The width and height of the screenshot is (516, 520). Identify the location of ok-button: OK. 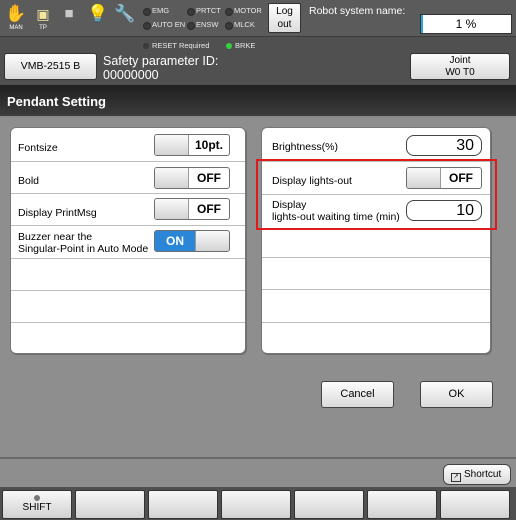
(456, 394).